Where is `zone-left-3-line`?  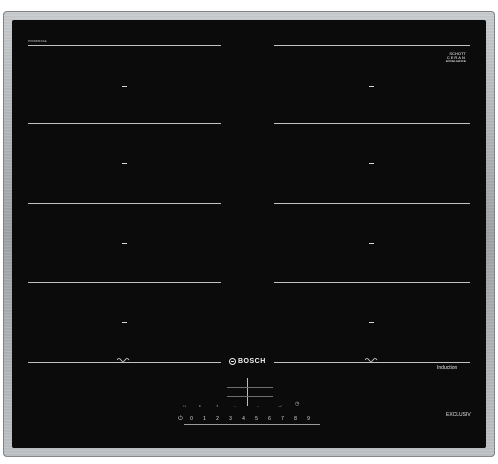
zone-left-3-line is located at coordinates (124, 203).